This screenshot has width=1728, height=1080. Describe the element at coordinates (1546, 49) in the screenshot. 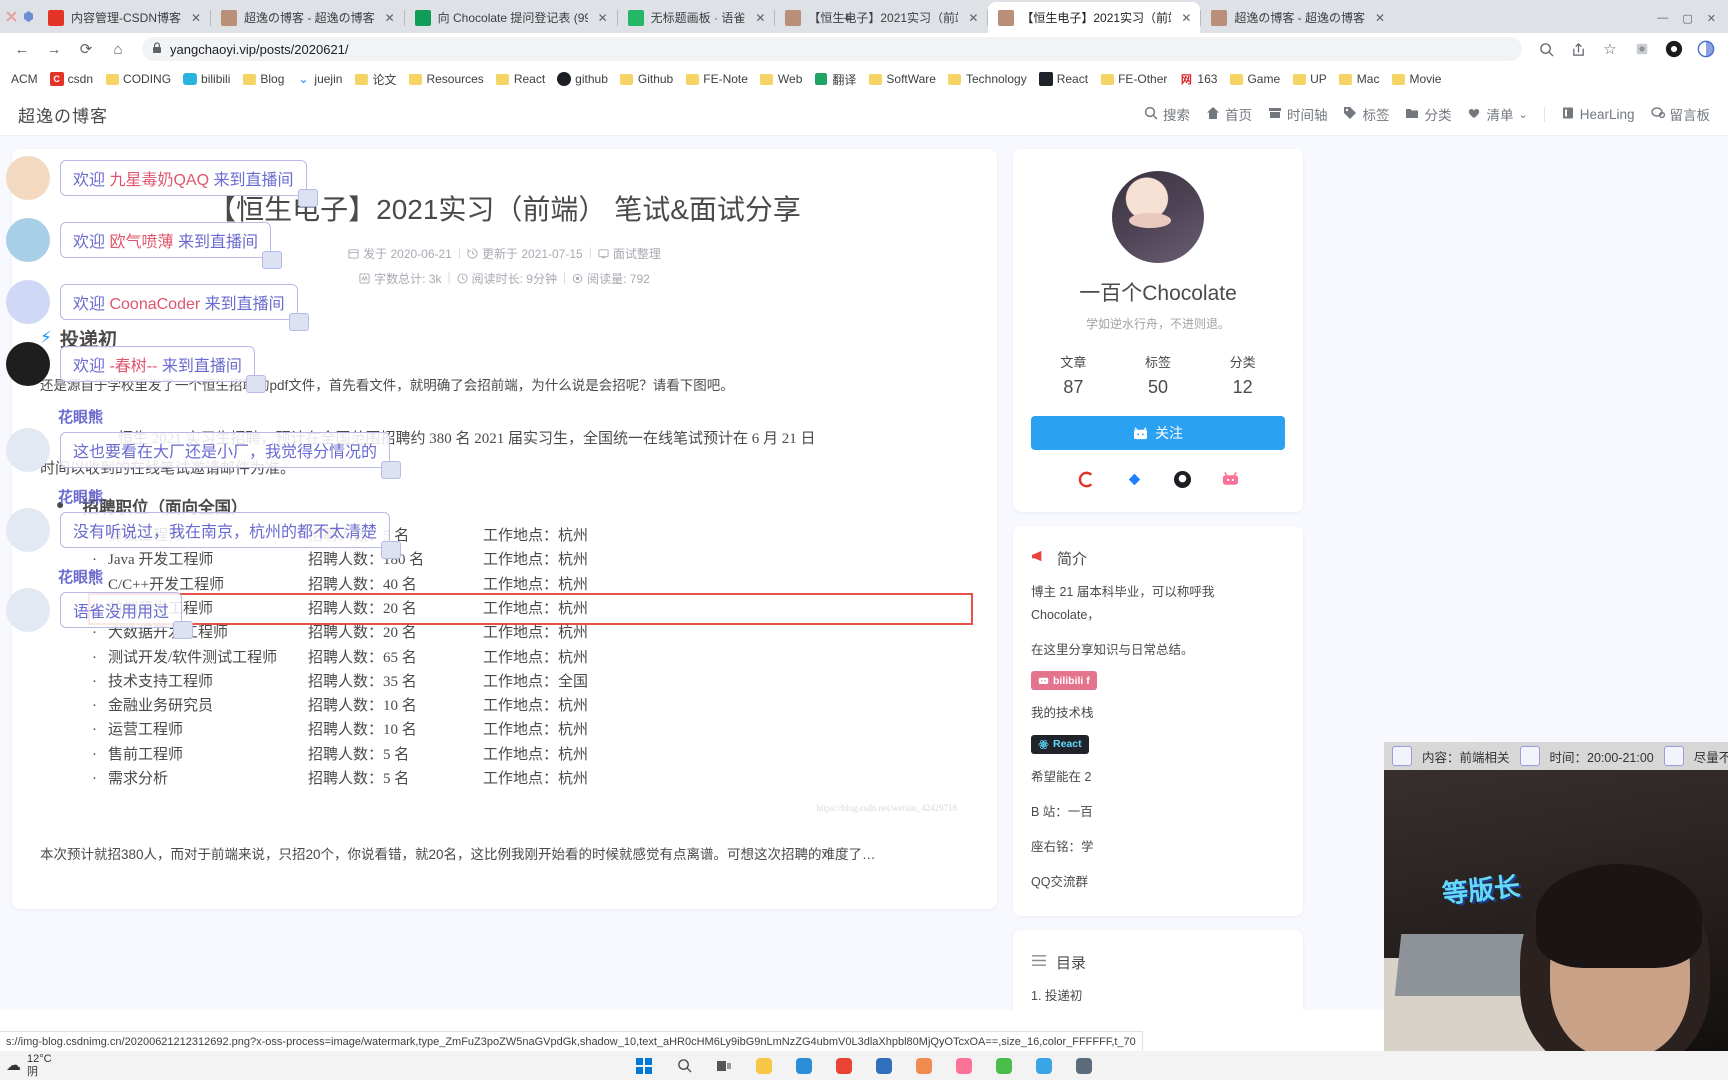

I see `zoom-icon` at that location.